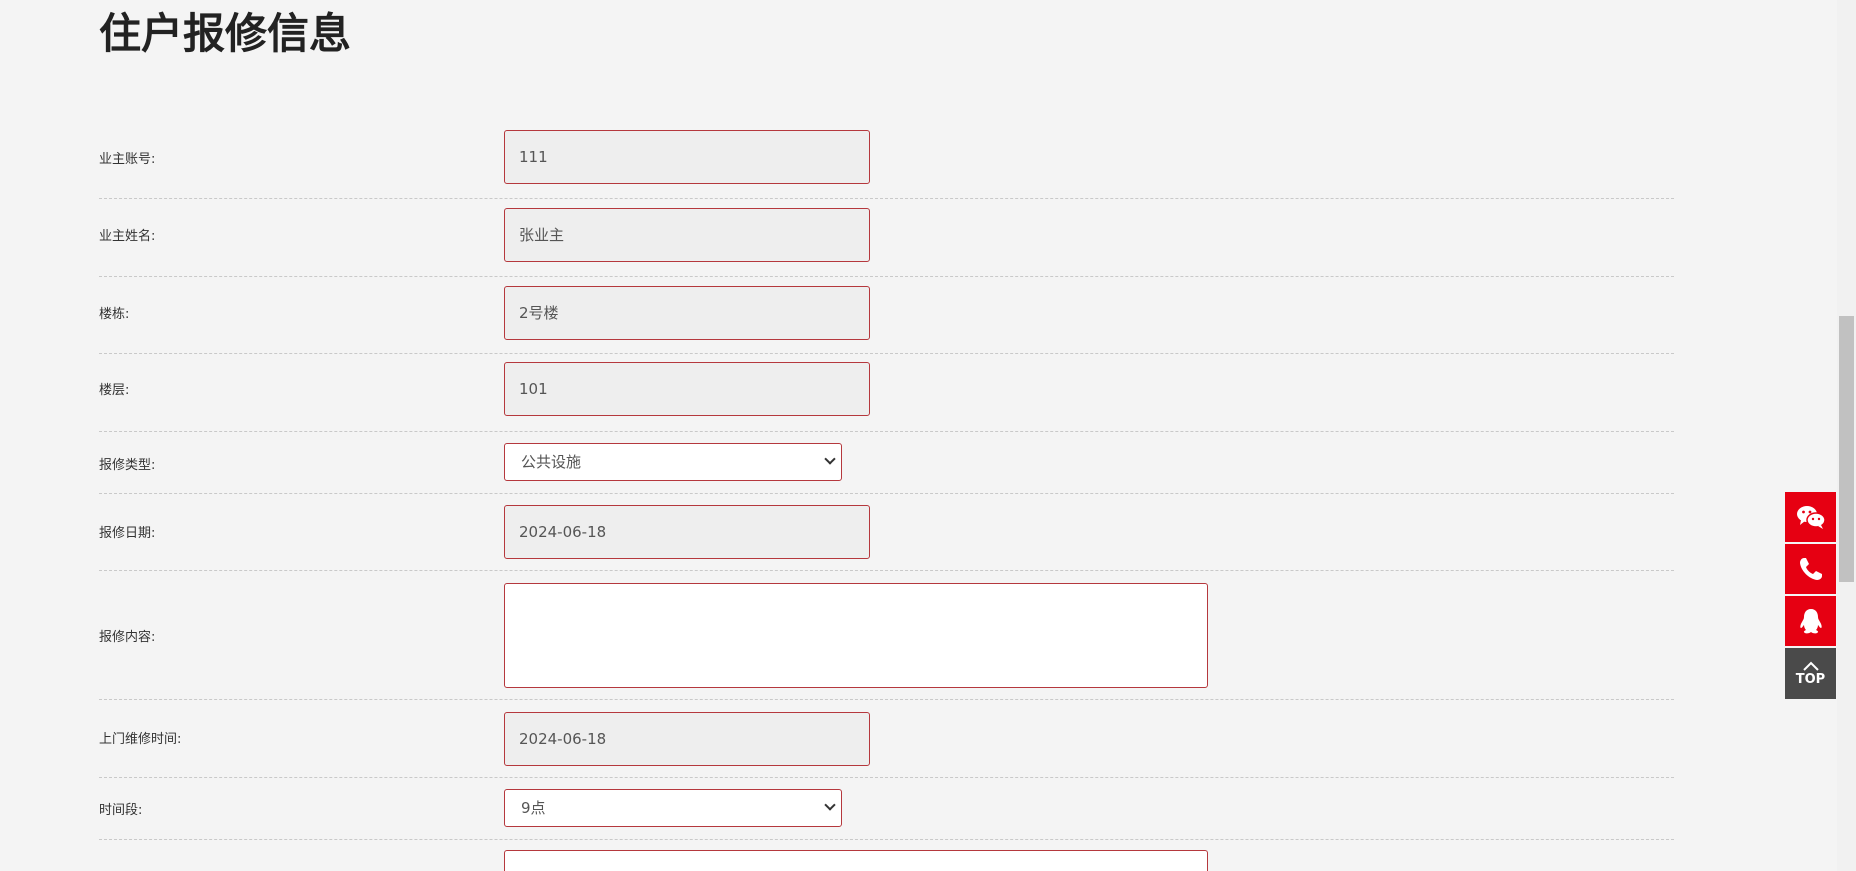 Image resolution: width=1856 pixels, height=871 pixels. I want to click on back-to-top-button: TOP, so click(1810, 673).